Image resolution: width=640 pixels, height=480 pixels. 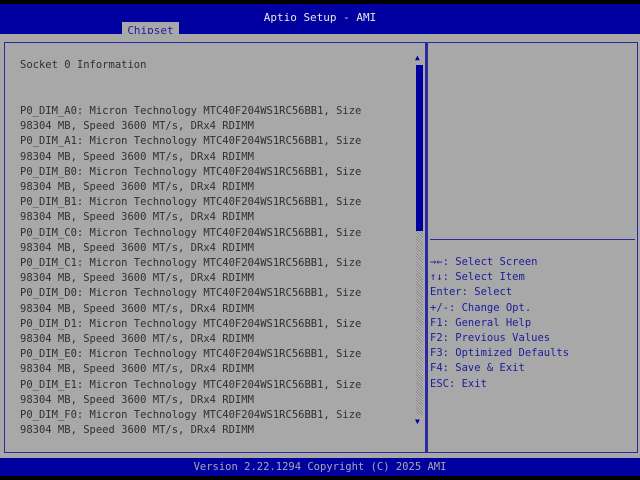 What do you see at coordinates (477, 368) in the screenshot?
I see `help-item: F4: Save & Exit` at bounding box center [477, 368].